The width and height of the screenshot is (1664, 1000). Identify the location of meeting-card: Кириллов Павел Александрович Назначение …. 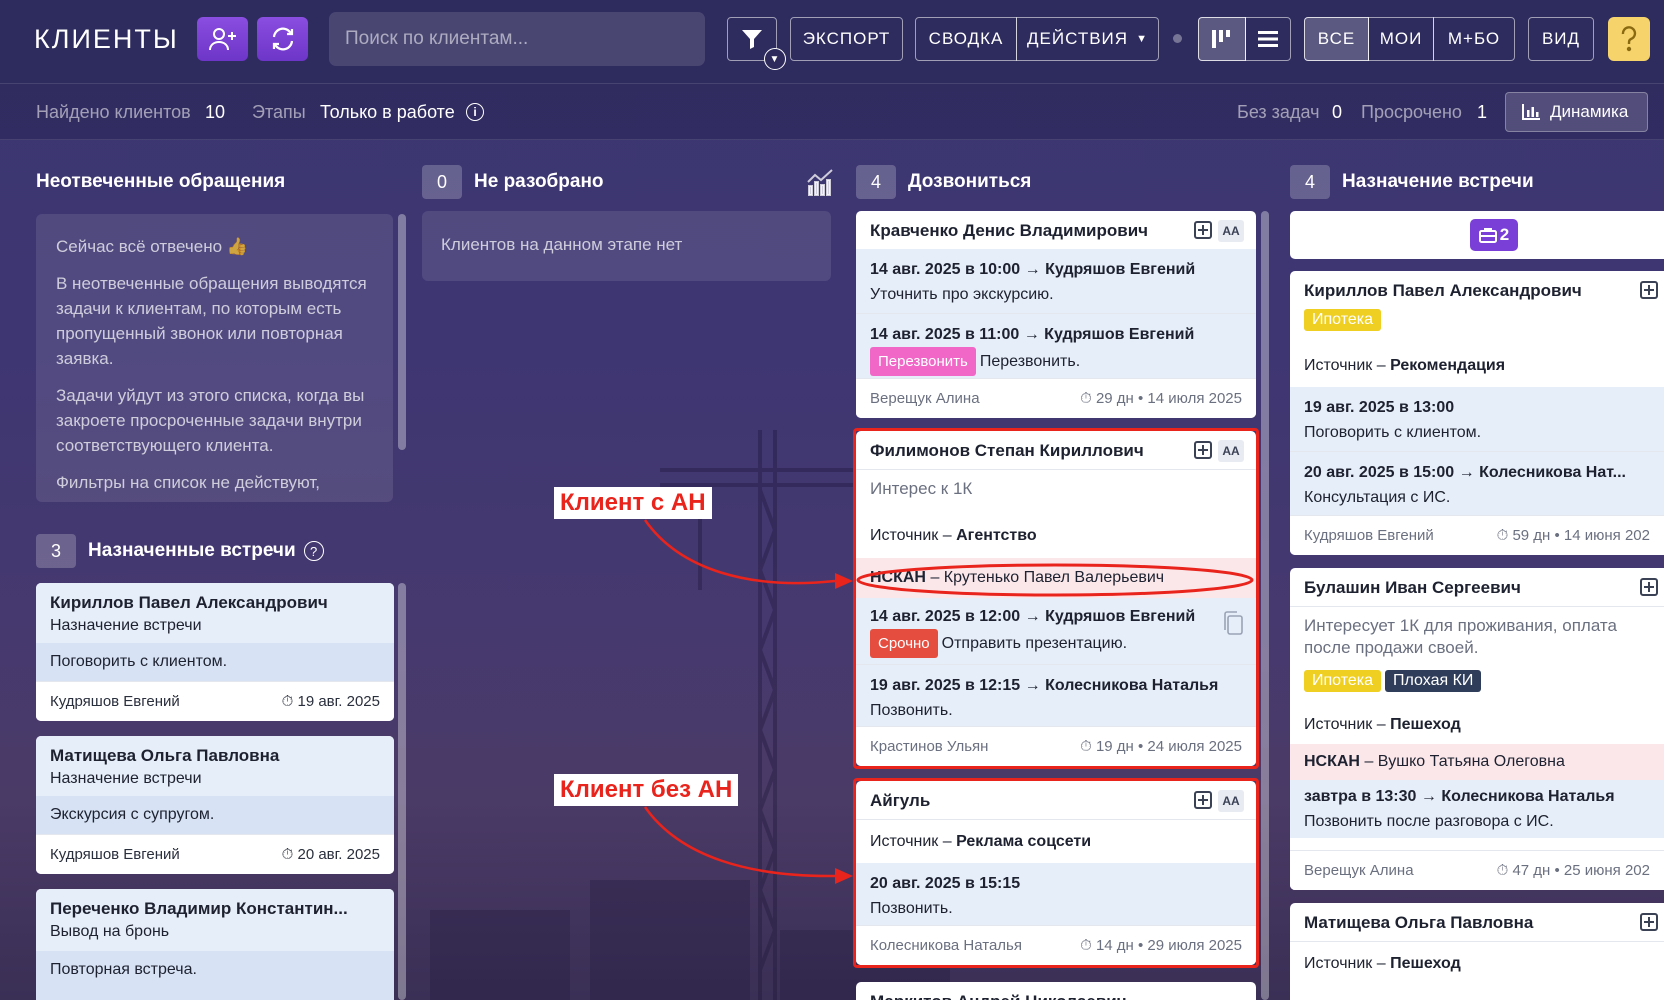
(215, 652).